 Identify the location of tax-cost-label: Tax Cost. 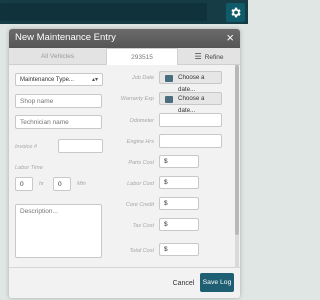
(143, 226).